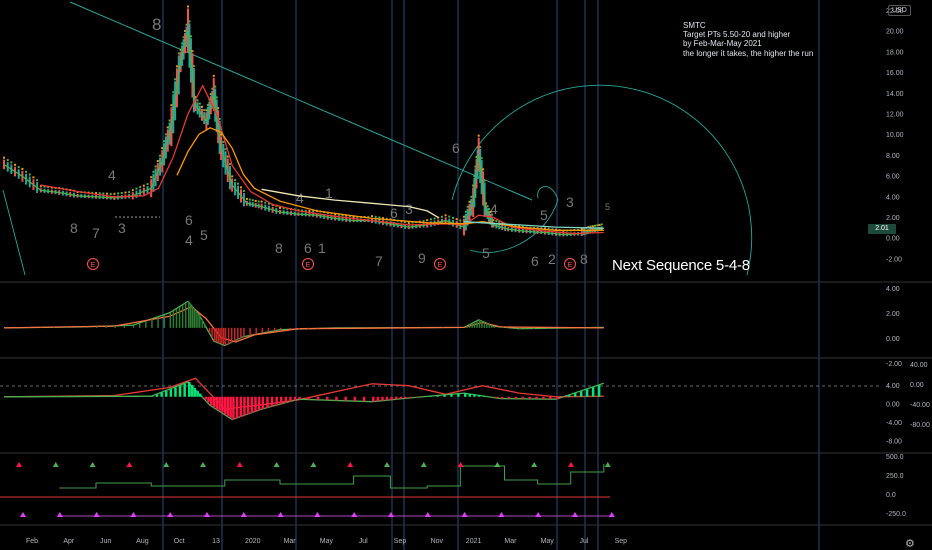  I want to click on x-axis-tick: 13, so click(216, 541).